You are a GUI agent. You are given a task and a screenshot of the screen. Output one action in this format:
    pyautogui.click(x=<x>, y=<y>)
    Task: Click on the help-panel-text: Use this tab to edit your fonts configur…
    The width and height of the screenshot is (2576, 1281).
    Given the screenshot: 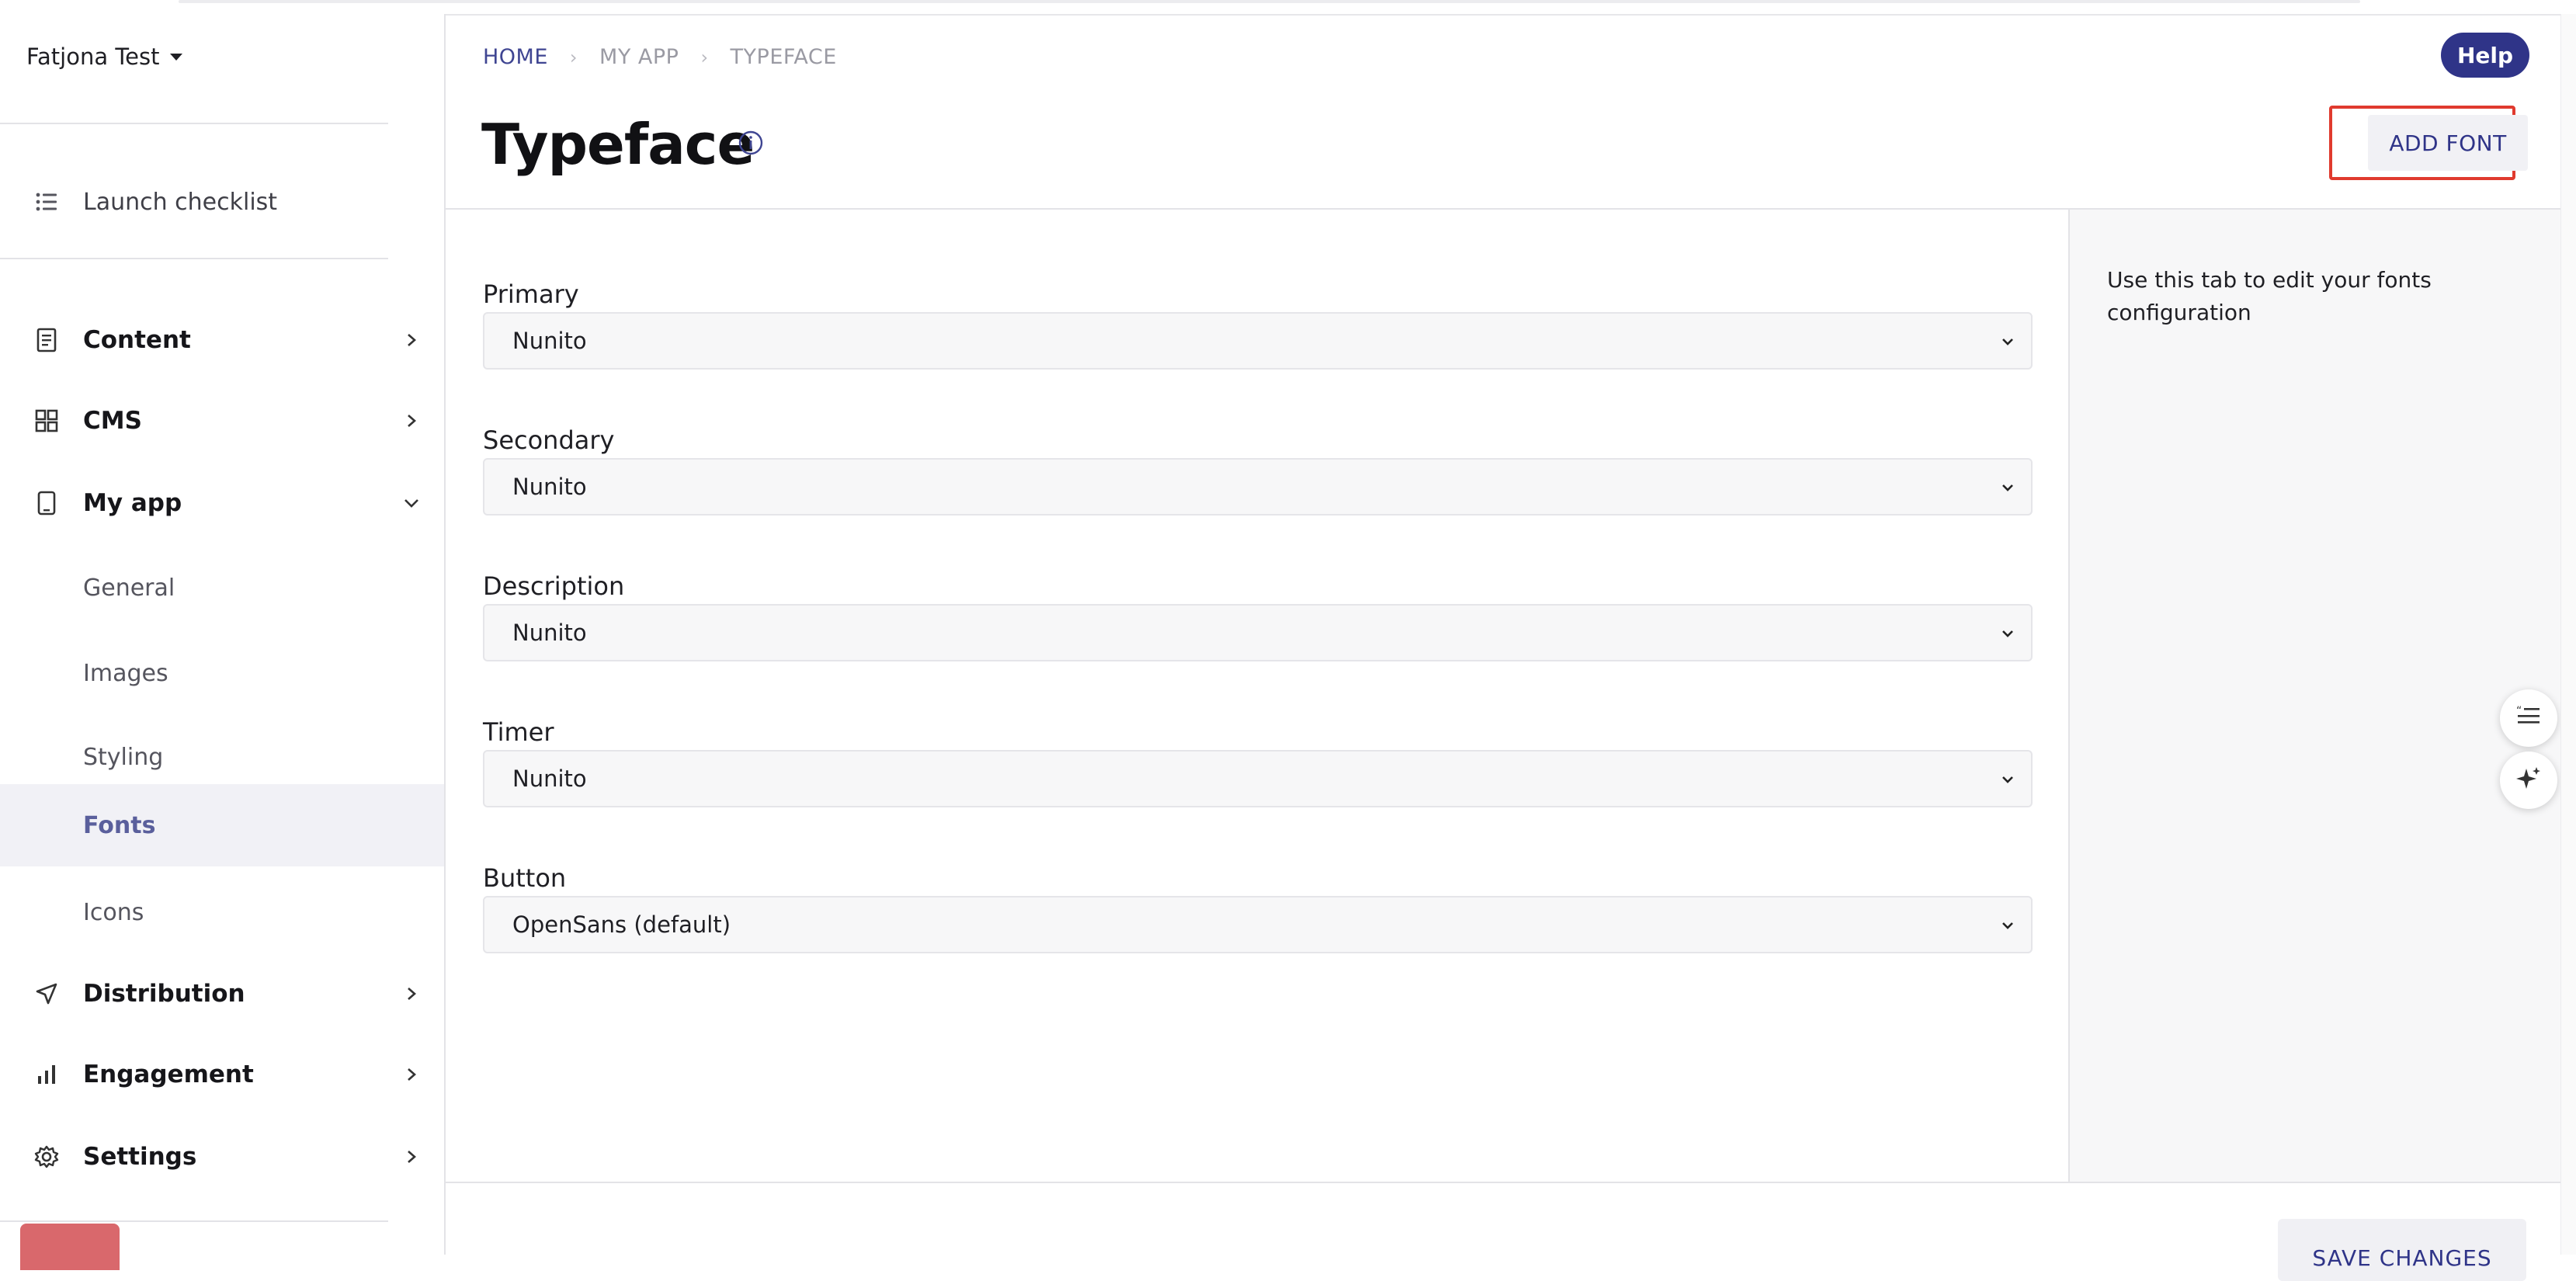 What is the action you would take?
    pyautogui.click(x=2269, y=296)
    